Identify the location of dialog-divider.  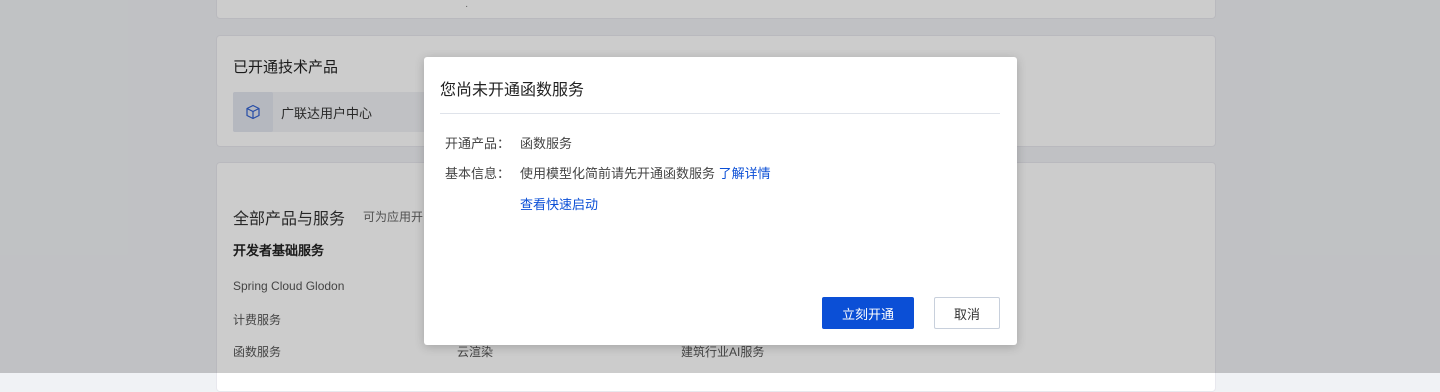
(720, 113).